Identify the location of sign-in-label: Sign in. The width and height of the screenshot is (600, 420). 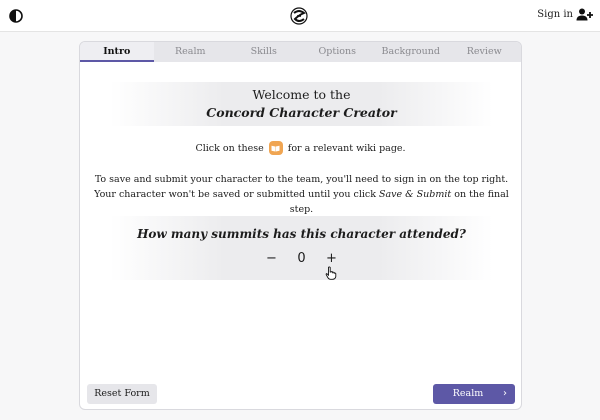
(555, 14).